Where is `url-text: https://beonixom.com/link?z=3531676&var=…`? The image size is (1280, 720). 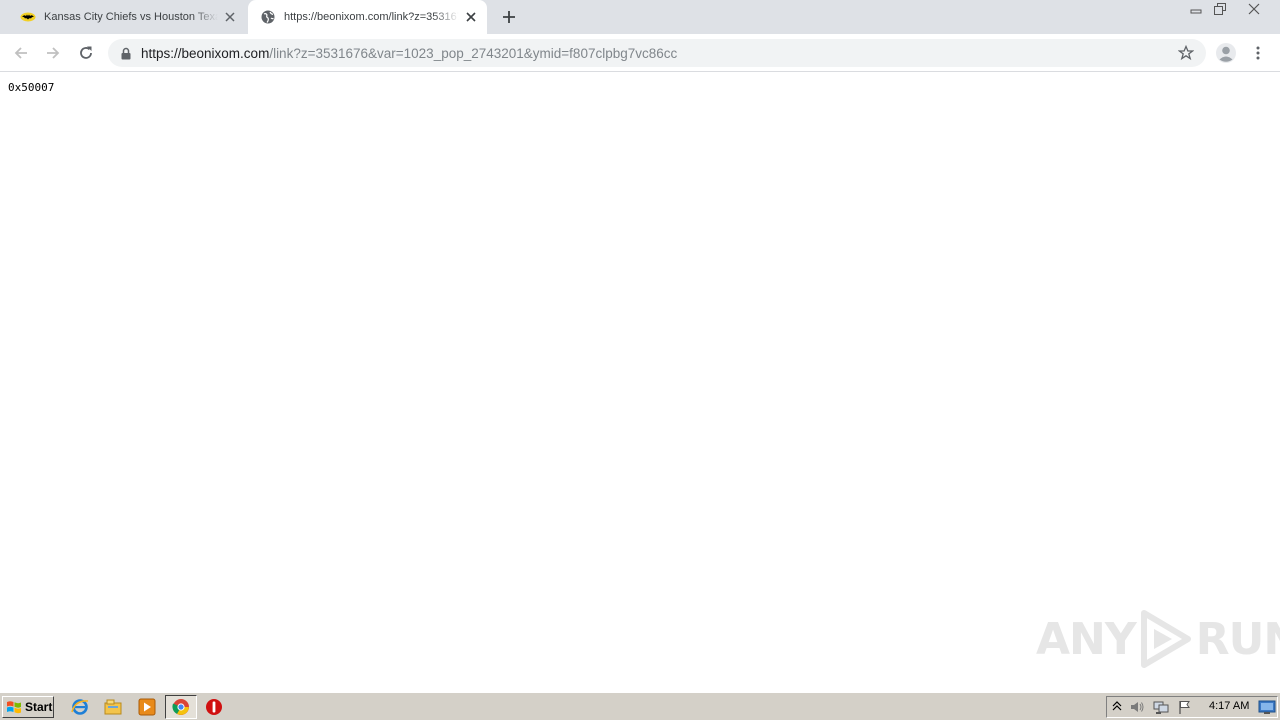
url-text: https://beonixom.com/link?z=3531676&var=… is located at coordinates (409, 53).